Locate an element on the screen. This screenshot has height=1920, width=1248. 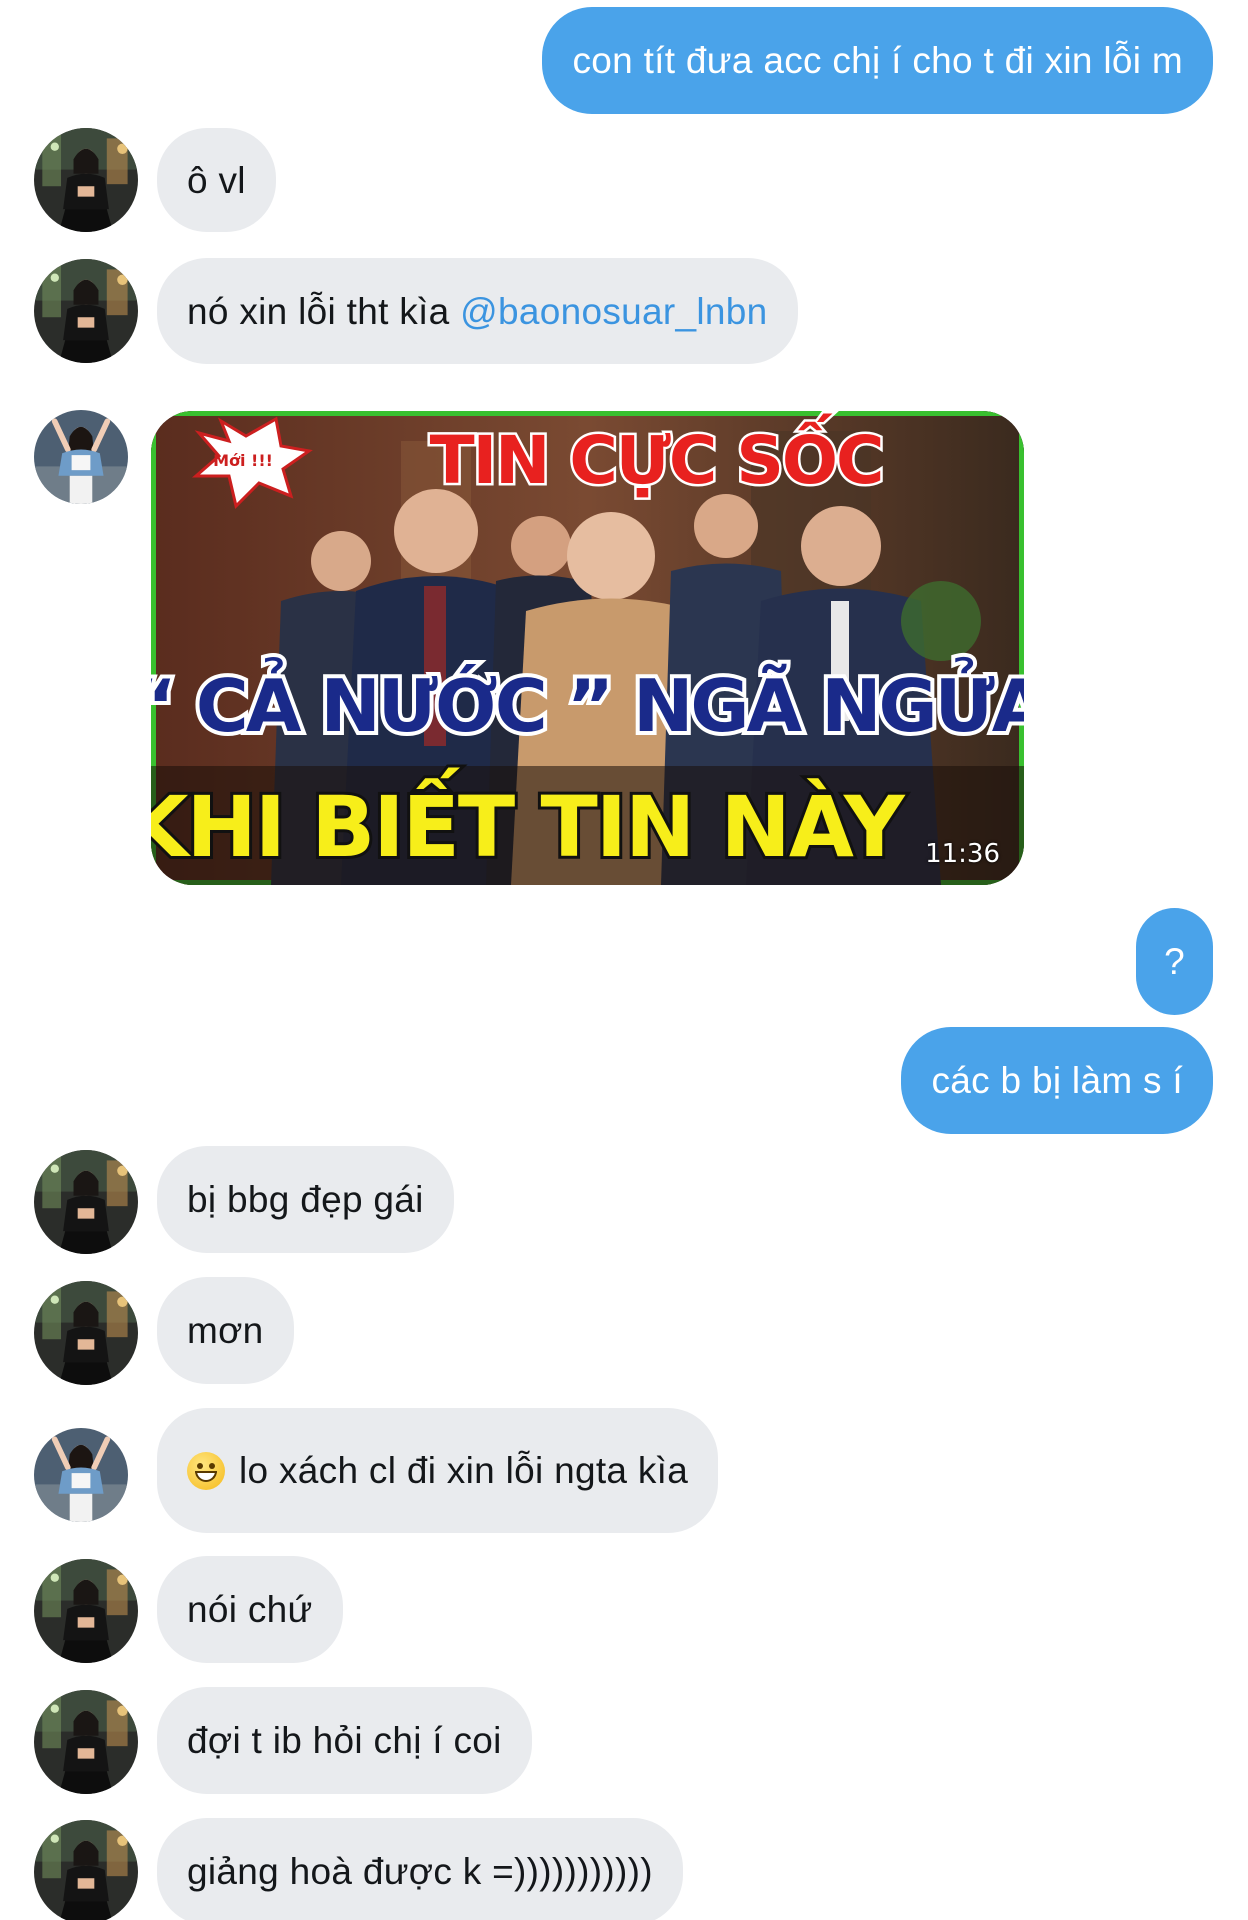
message-text: ? is located at coordinates (1174, 961).